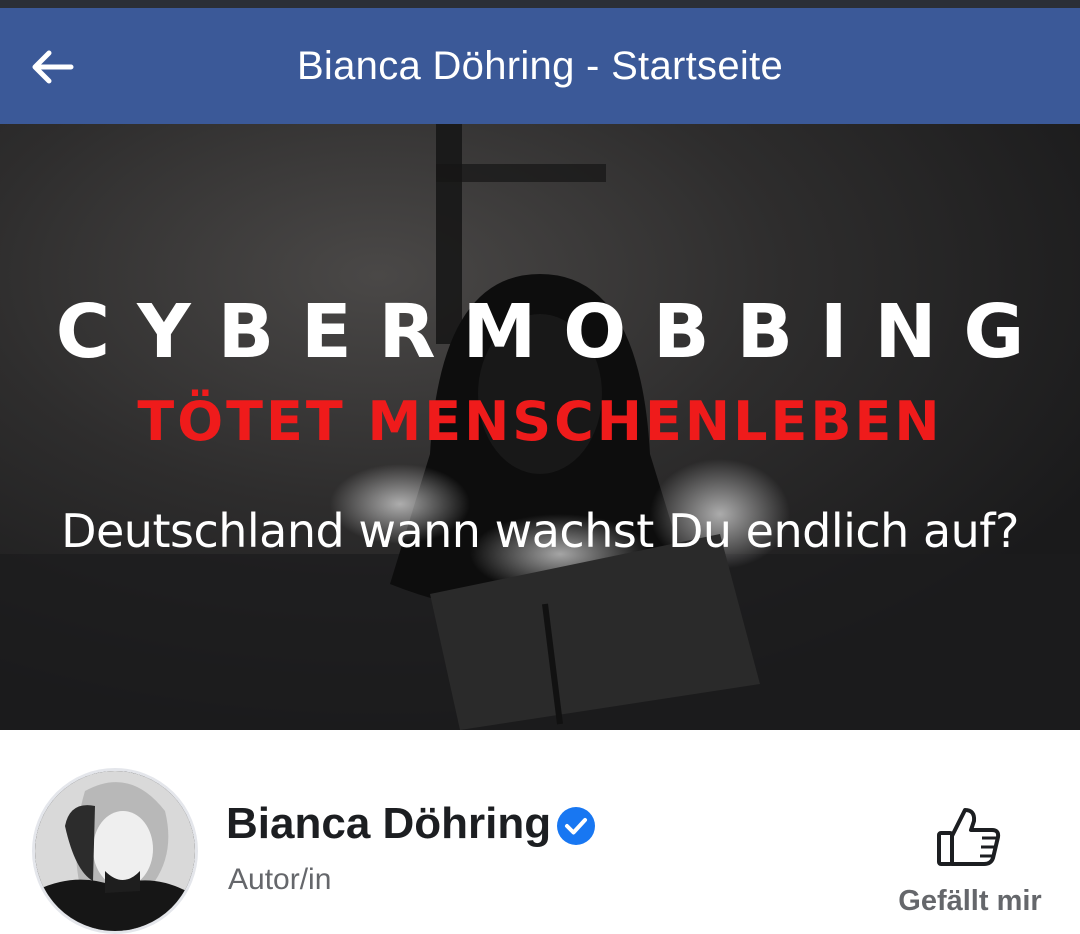 This screenshot has height=934, width=1080. Describe the element at coordinates (540, 4) in the screenshot. I see `status-bar` at that location.